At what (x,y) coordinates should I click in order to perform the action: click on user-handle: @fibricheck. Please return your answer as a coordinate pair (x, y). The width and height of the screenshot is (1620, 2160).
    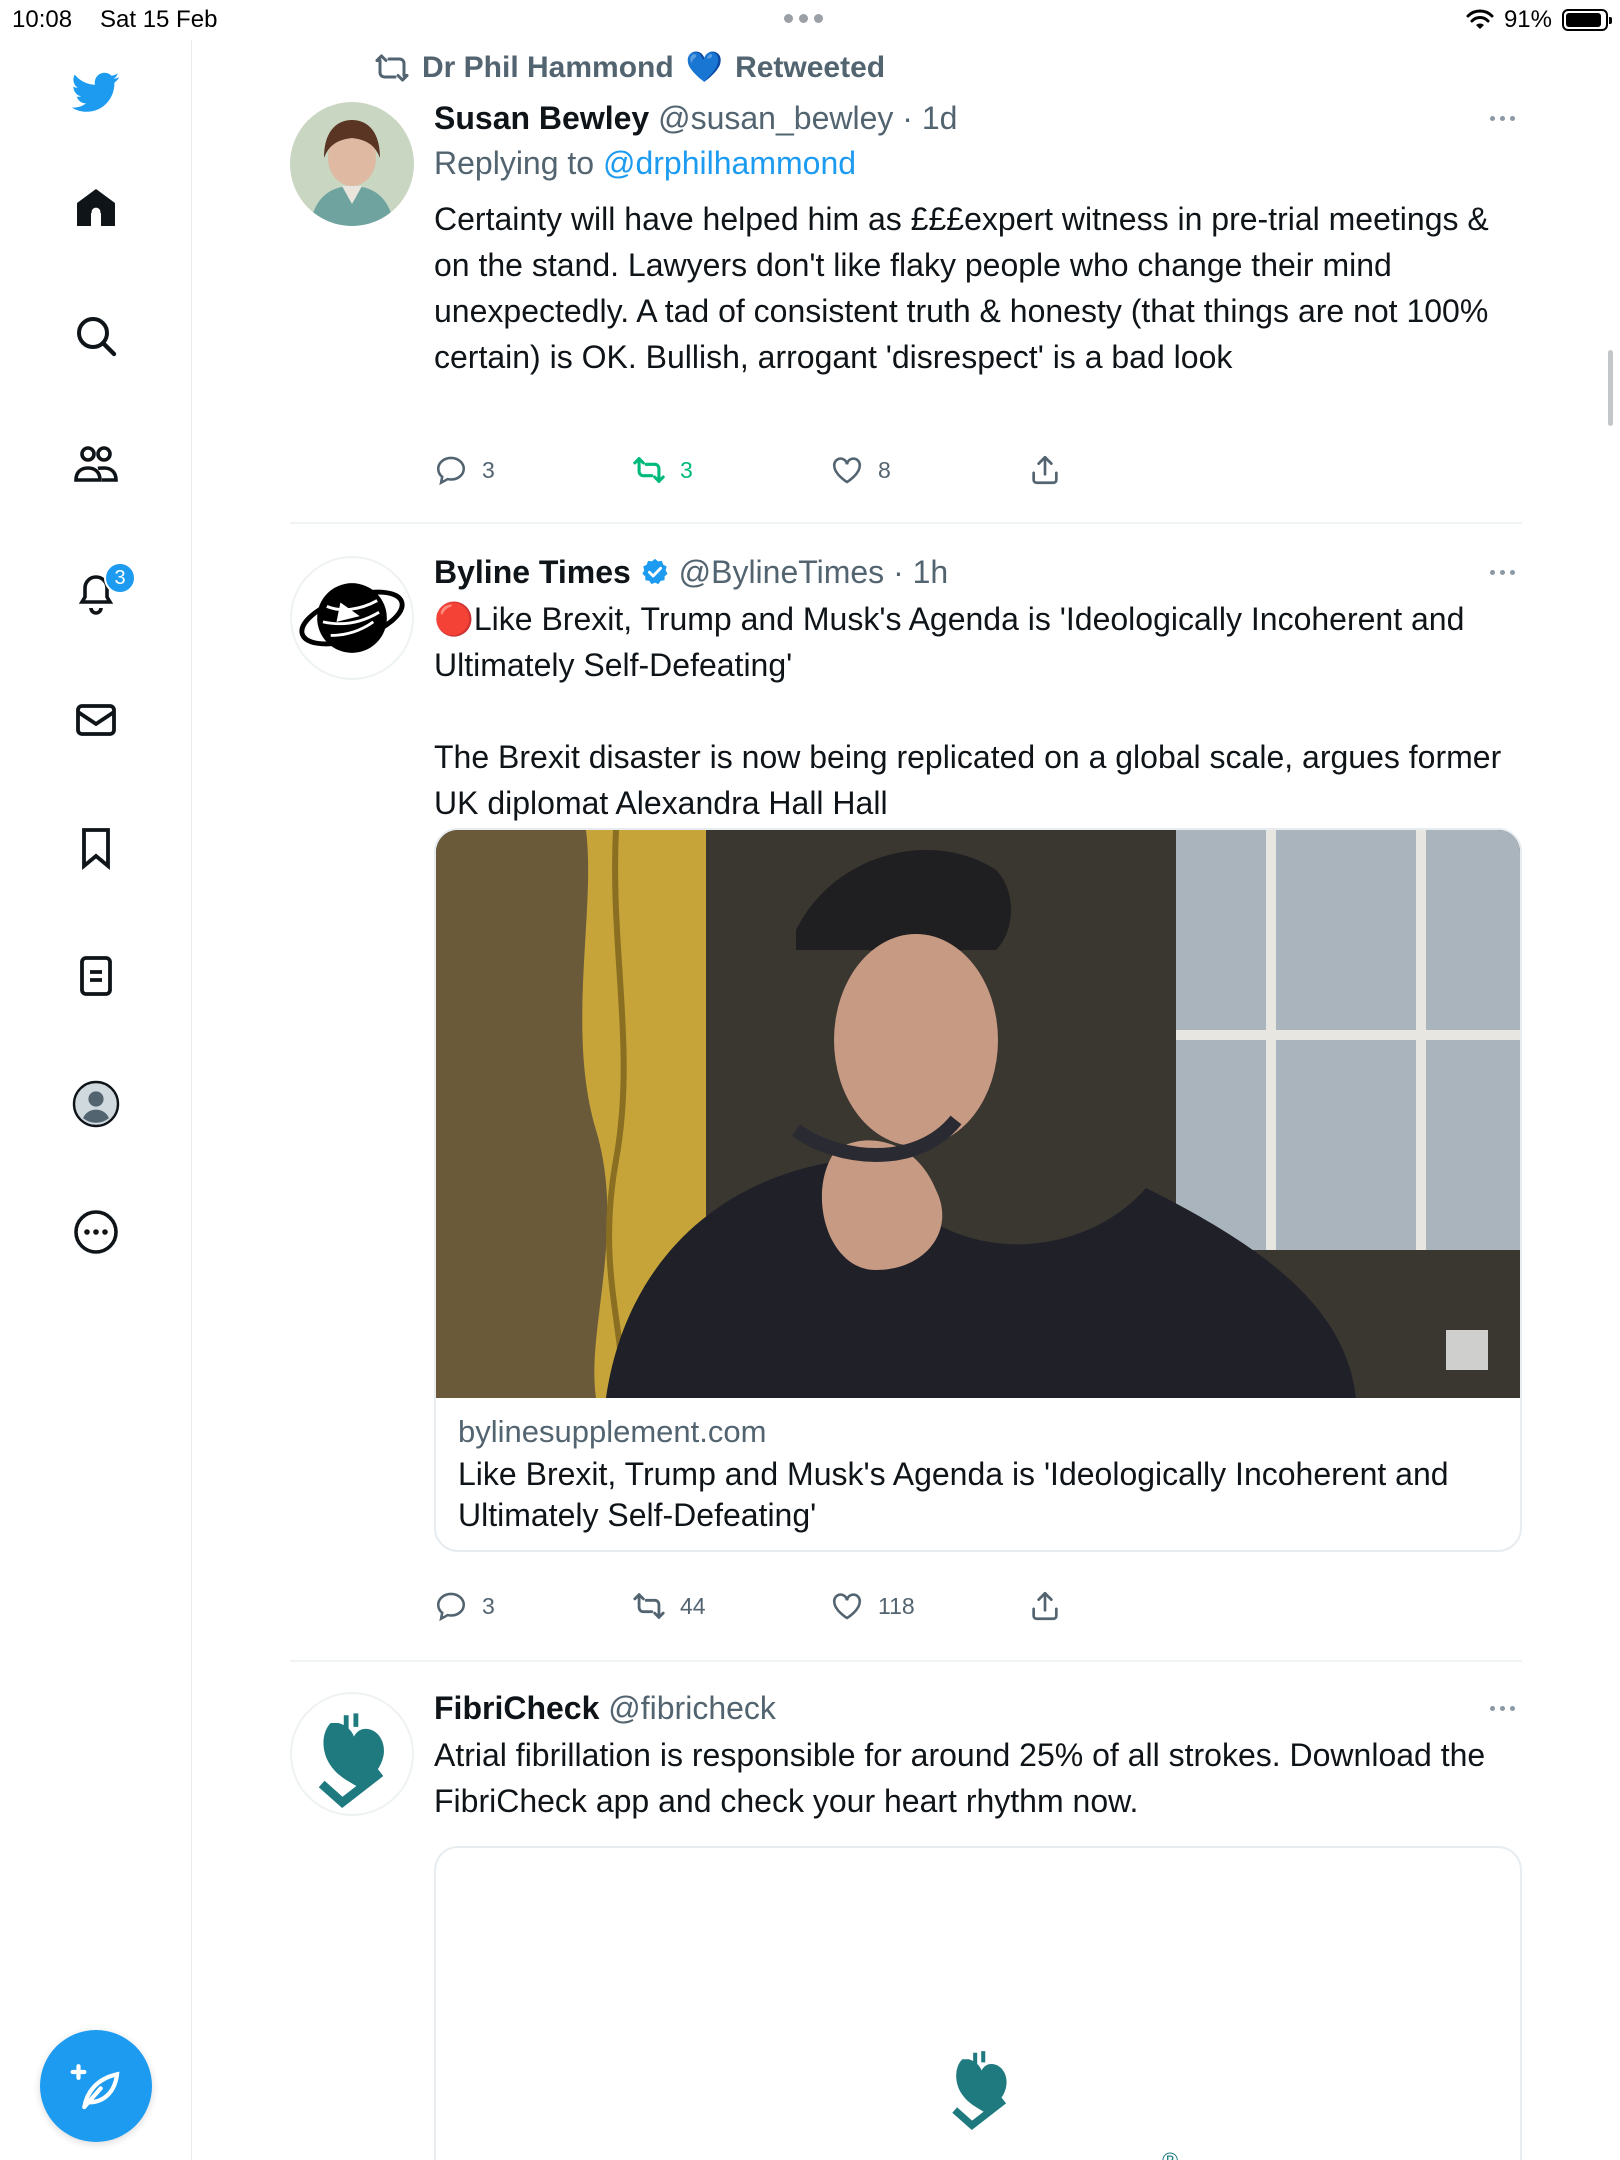
    Looking at the image, I should click on (692, 1708).